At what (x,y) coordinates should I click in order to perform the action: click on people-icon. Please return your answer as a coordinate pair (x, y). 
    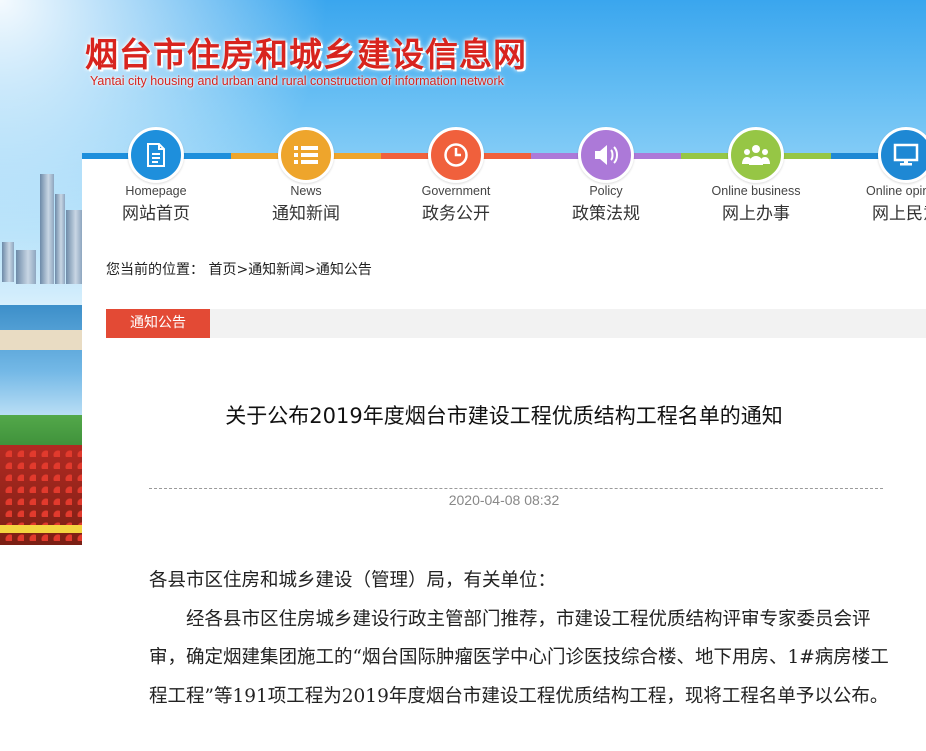
    Looking at the image, I should click on (756, 155).